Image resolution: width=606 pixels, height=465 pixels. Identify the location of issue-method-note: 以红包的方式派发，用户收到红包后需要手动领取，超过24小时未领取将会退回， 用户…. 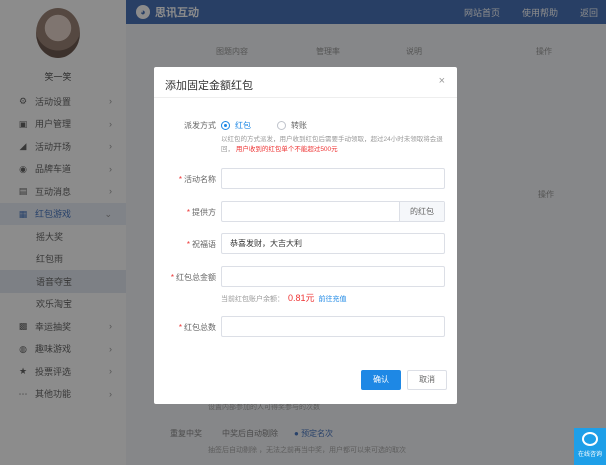
(335, 145).